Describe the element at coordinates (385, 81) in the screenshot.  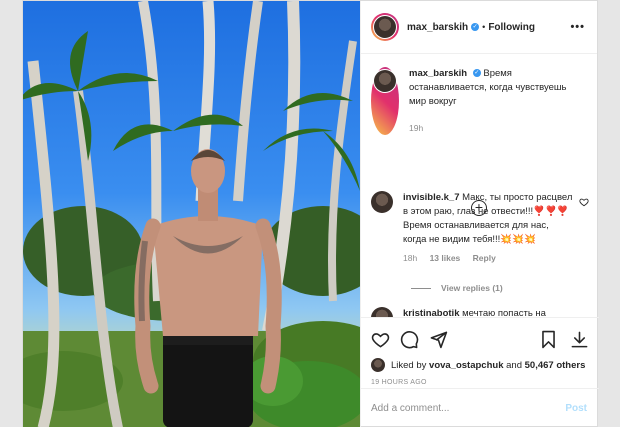
I see `caption-avatar` at that location.